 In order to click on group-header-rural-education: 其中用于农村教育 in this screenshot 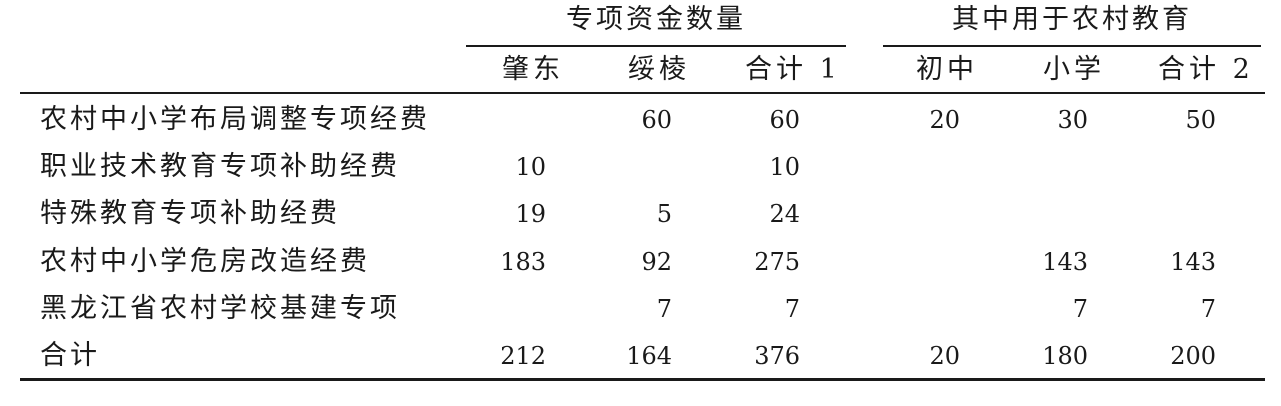, I will do `click(1072, 19)`.